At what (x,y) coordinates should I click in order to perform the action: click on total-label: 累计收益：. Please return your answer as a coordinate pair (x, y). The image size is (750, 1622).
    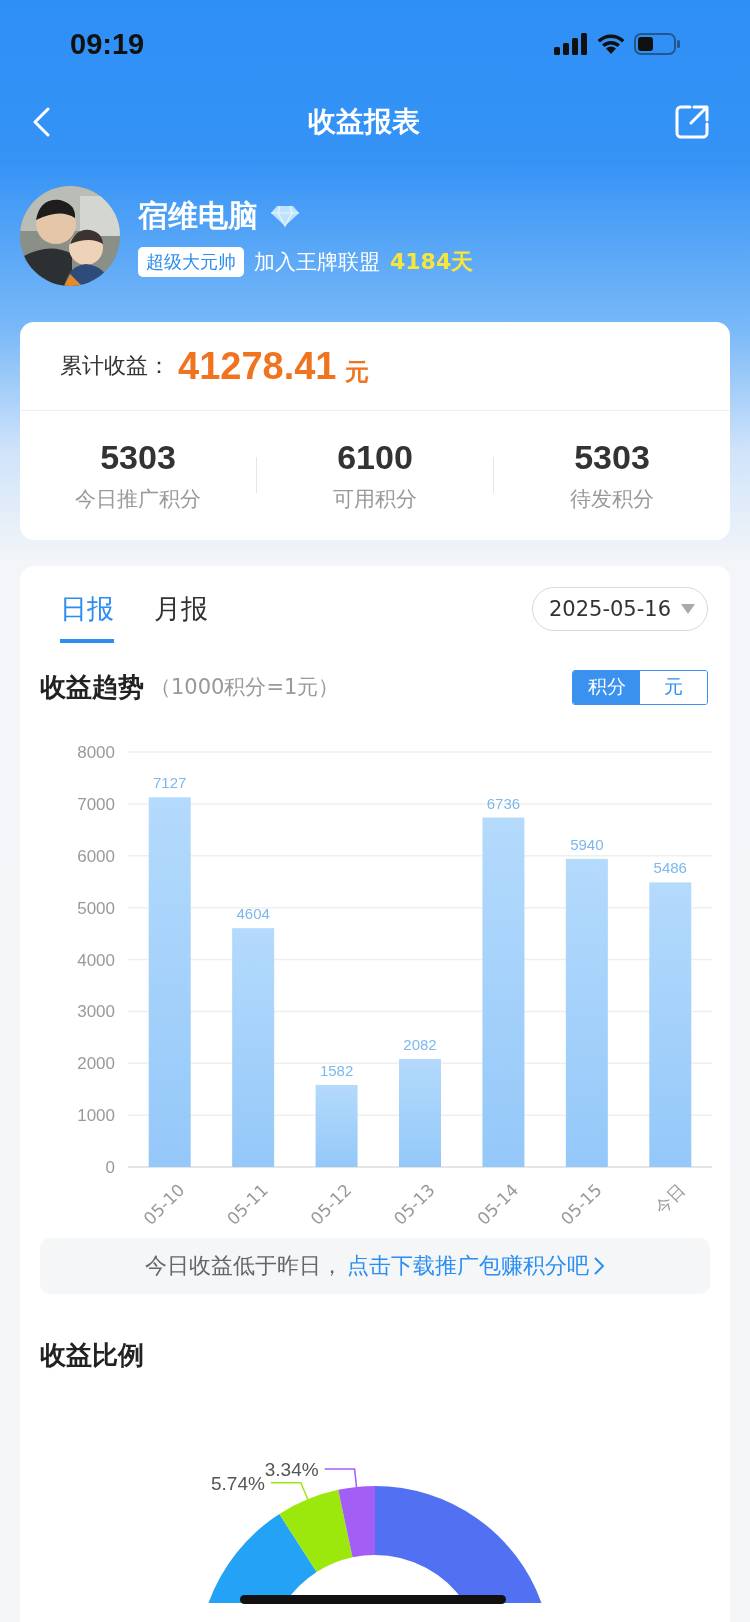
    Looking at the image, I should click on (115, 366).